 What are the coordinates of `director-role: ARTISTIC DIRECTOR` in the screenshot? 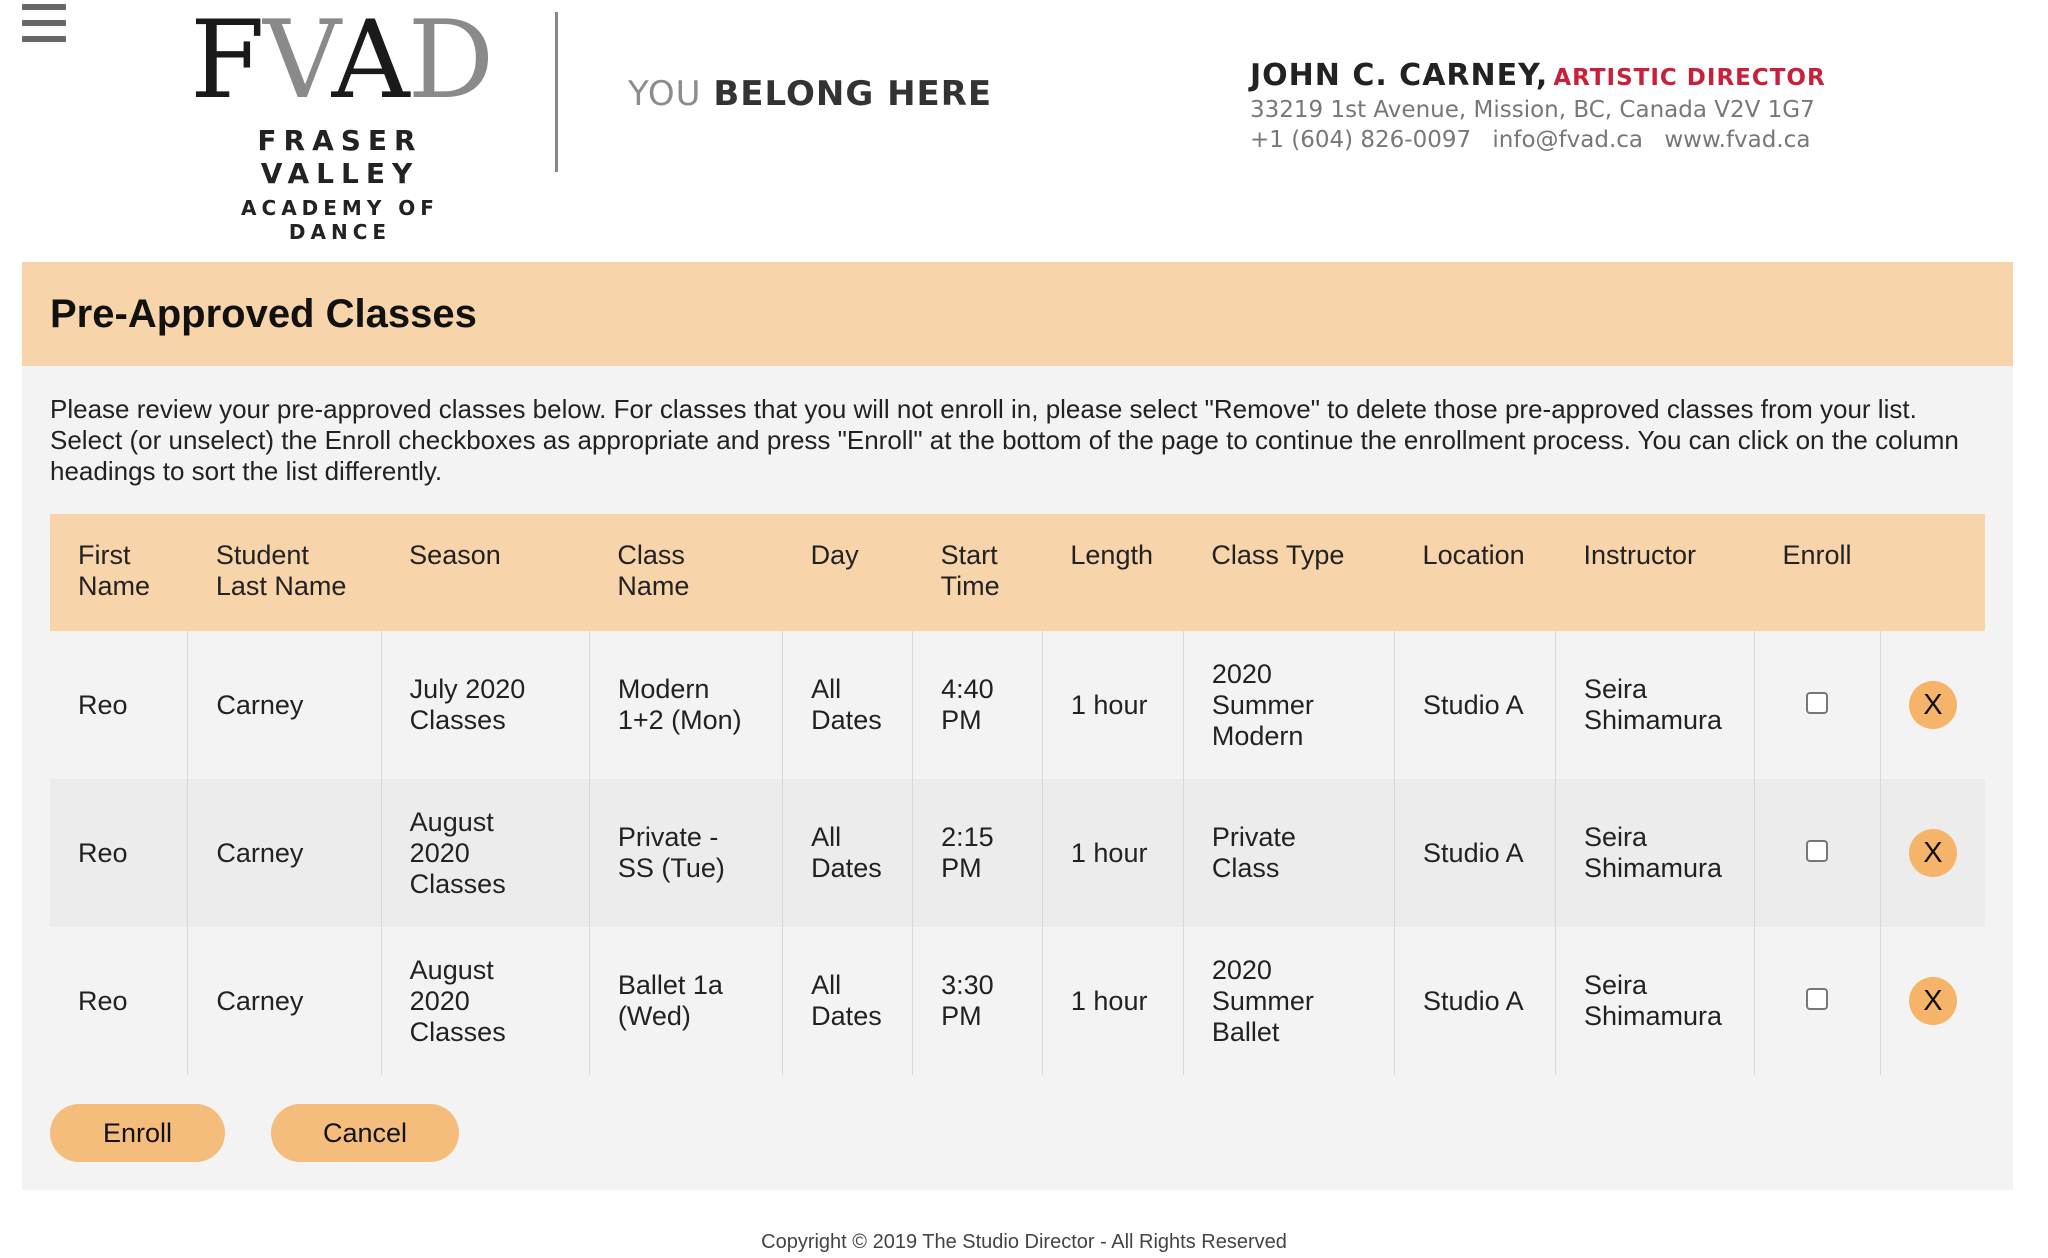 It's located at (1689, 78).